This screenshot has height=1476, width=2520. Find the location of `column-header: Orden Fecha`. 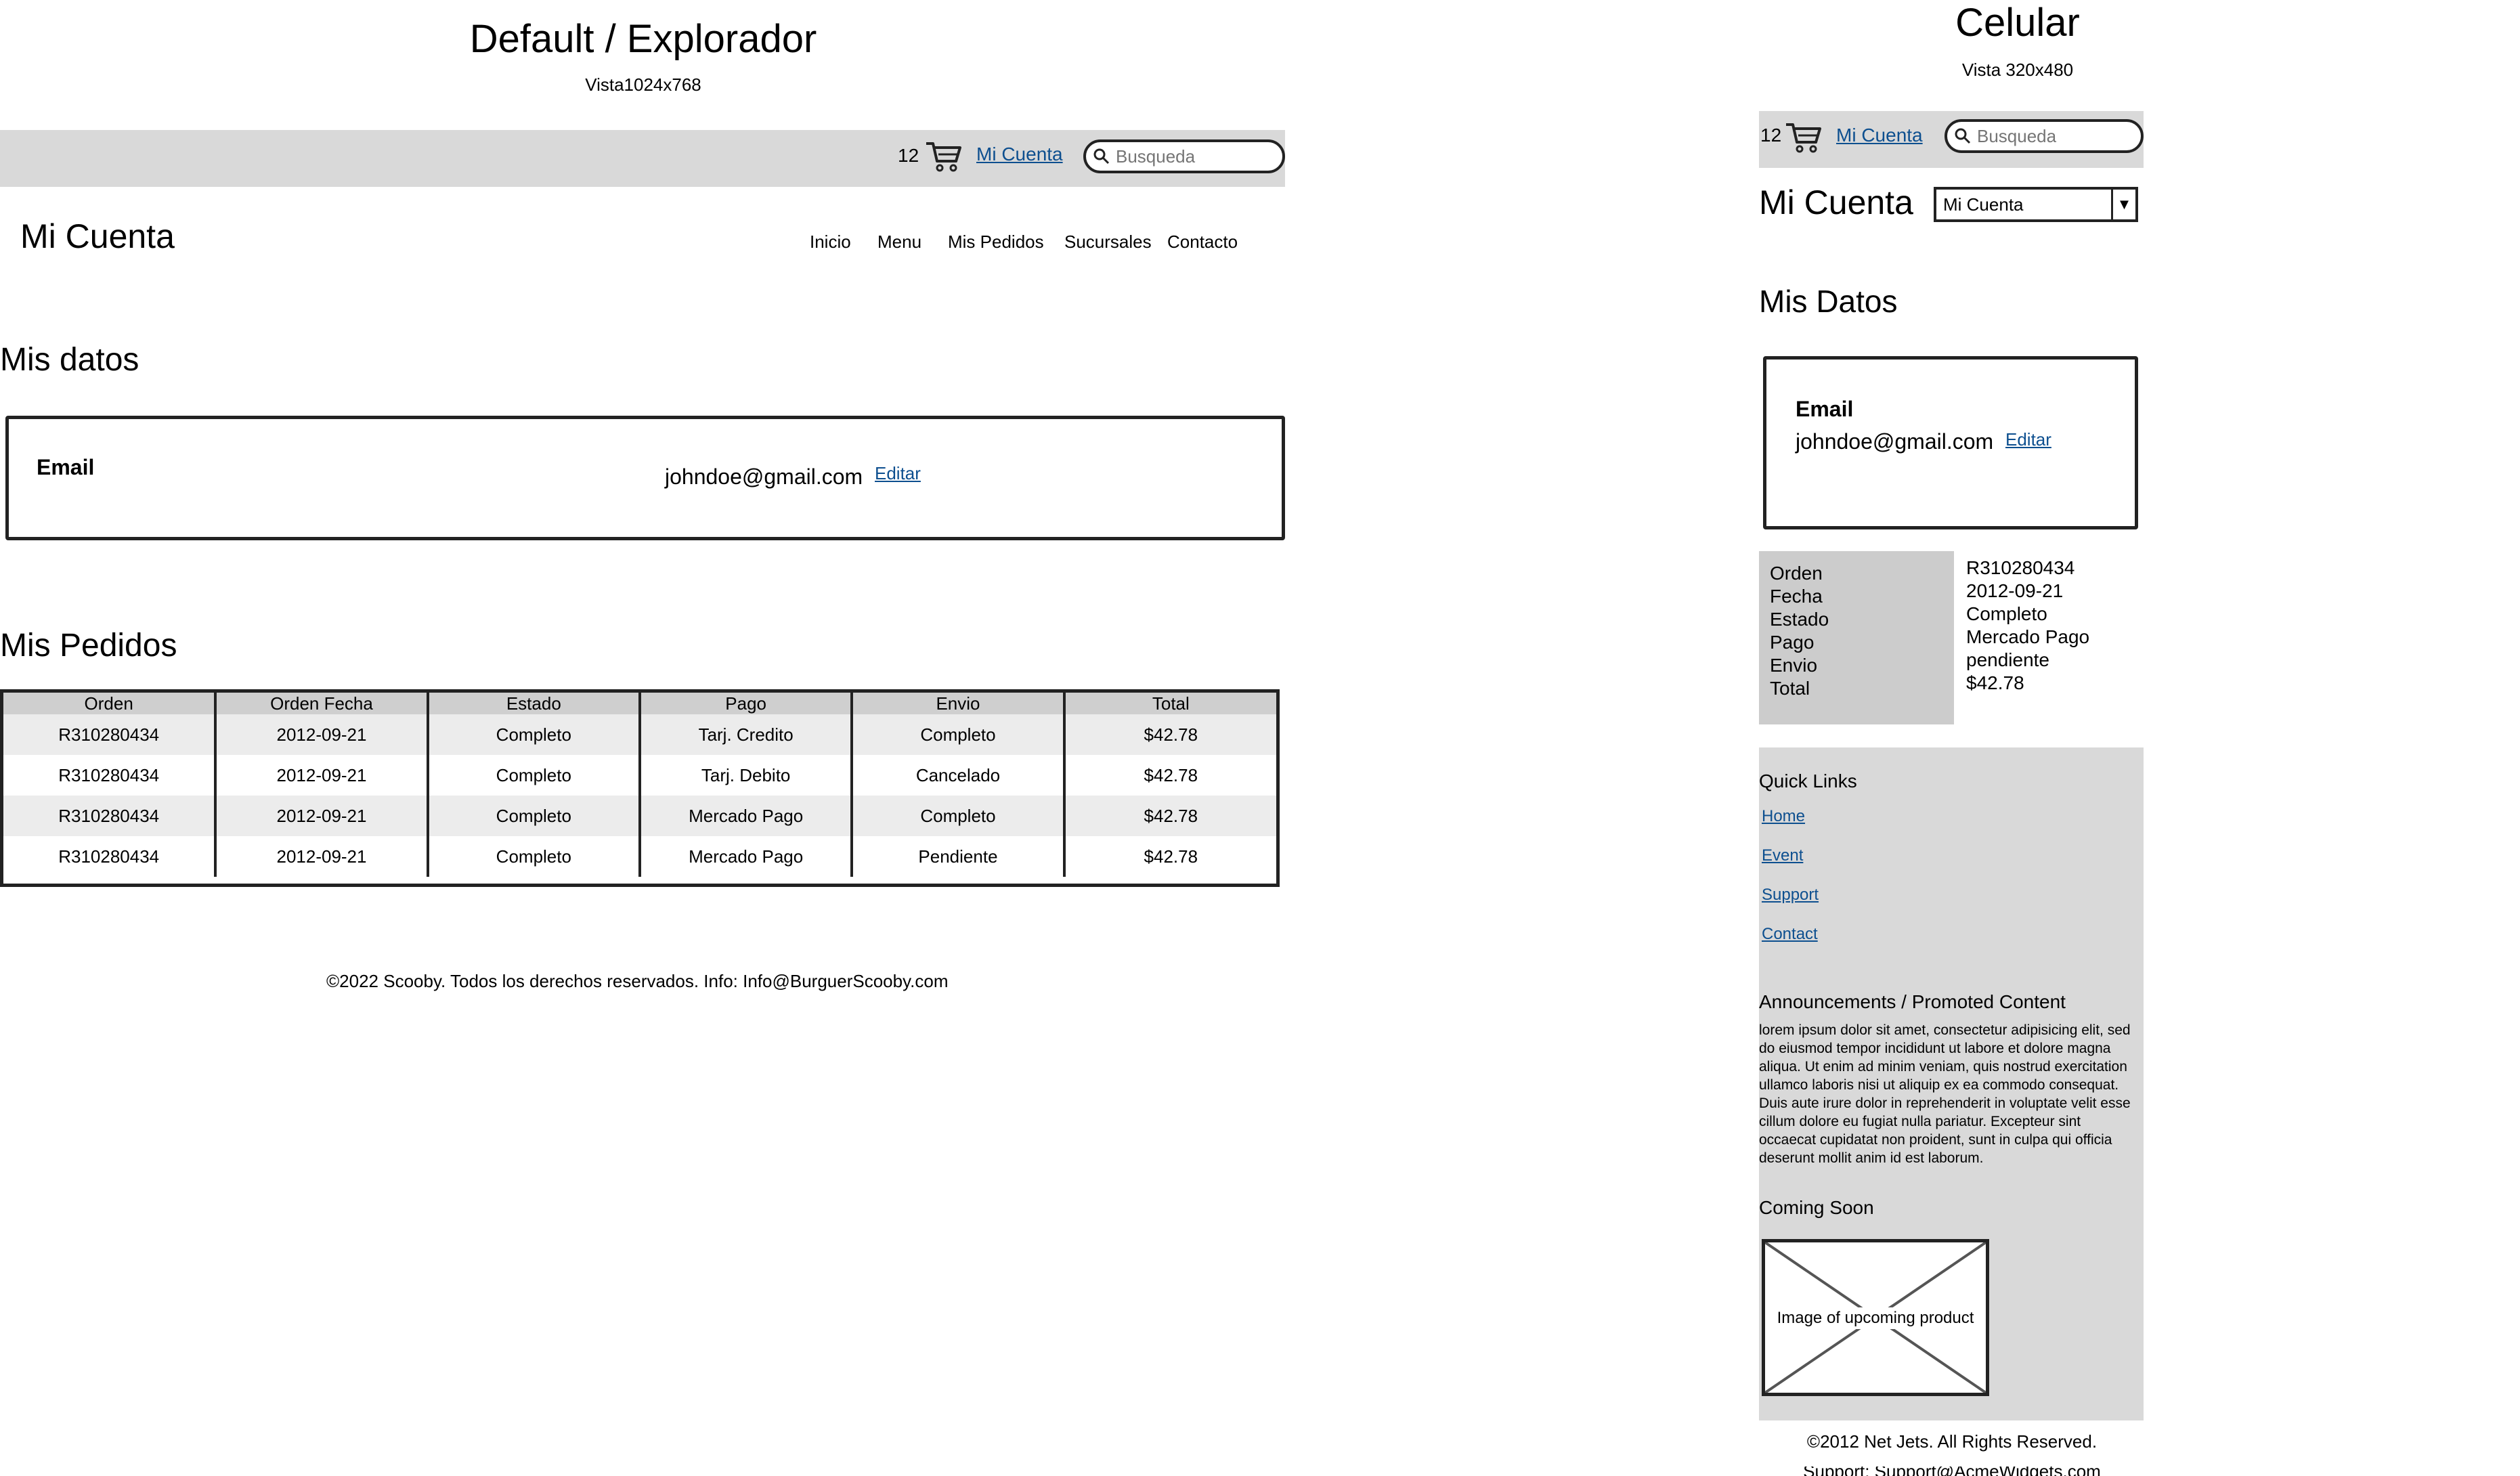

column-header: Orden Fecha is located at coordinates (322, 703).